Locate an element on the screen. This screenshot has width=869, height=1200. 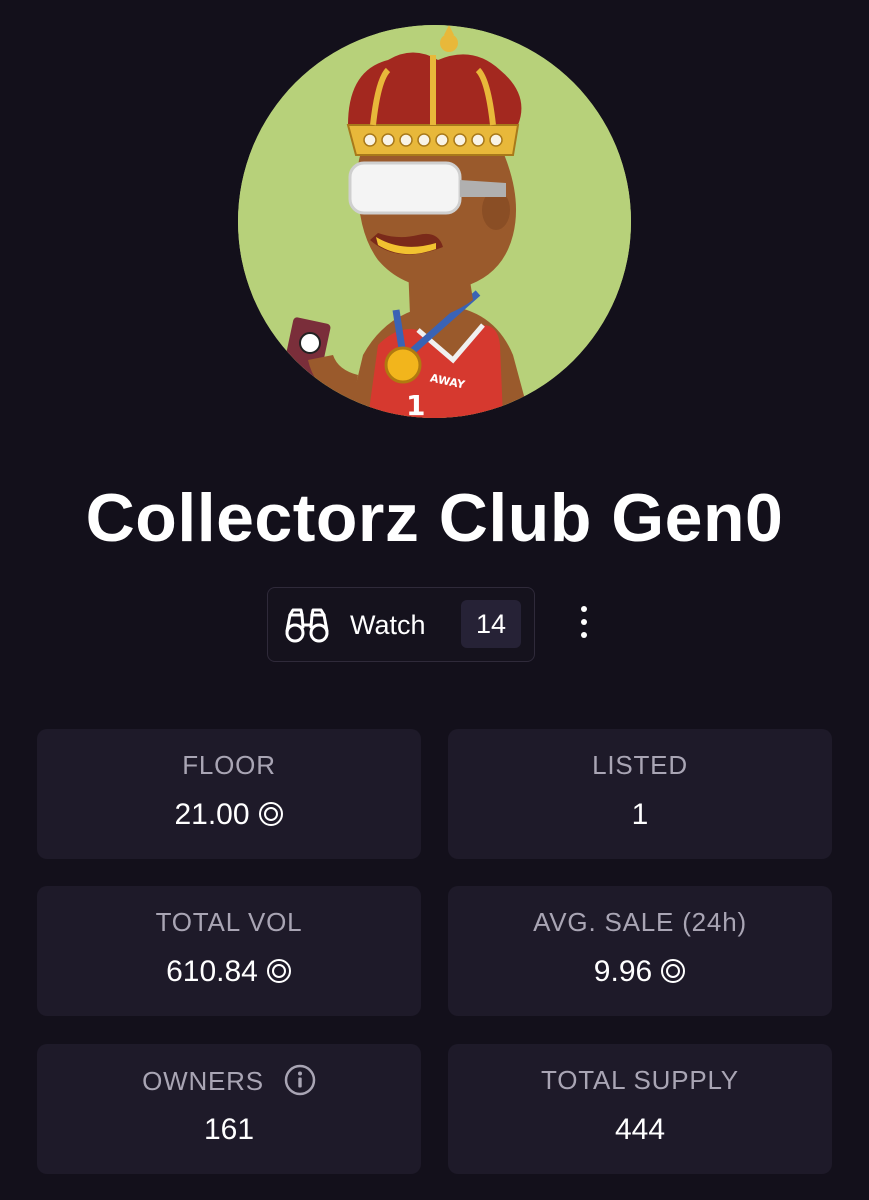
stat-value: 21.00 is located at coordinates (229, 815).